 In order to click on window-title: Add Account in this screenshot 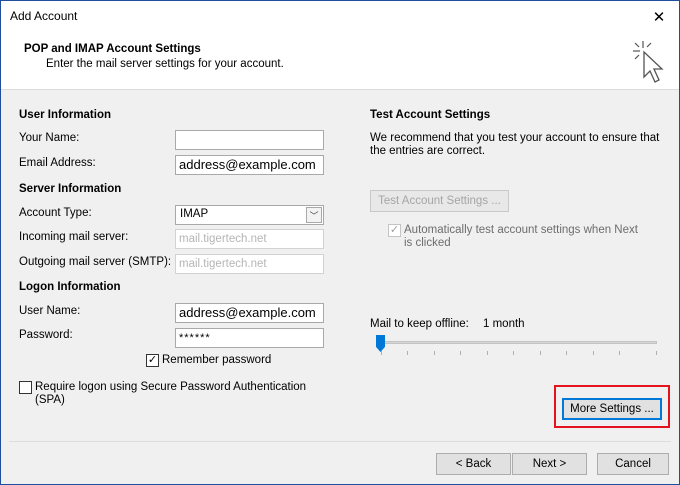, I will do `click(44, 16)`.